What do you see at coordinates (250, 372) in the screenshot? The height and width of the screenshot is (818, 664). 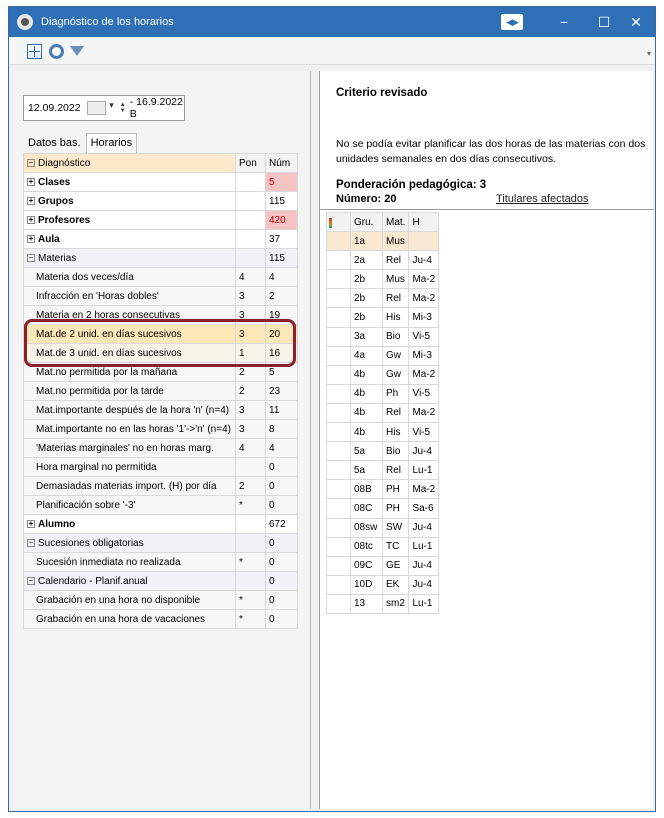 I see `pon-cell: 2` at bounding box center [250, 372].